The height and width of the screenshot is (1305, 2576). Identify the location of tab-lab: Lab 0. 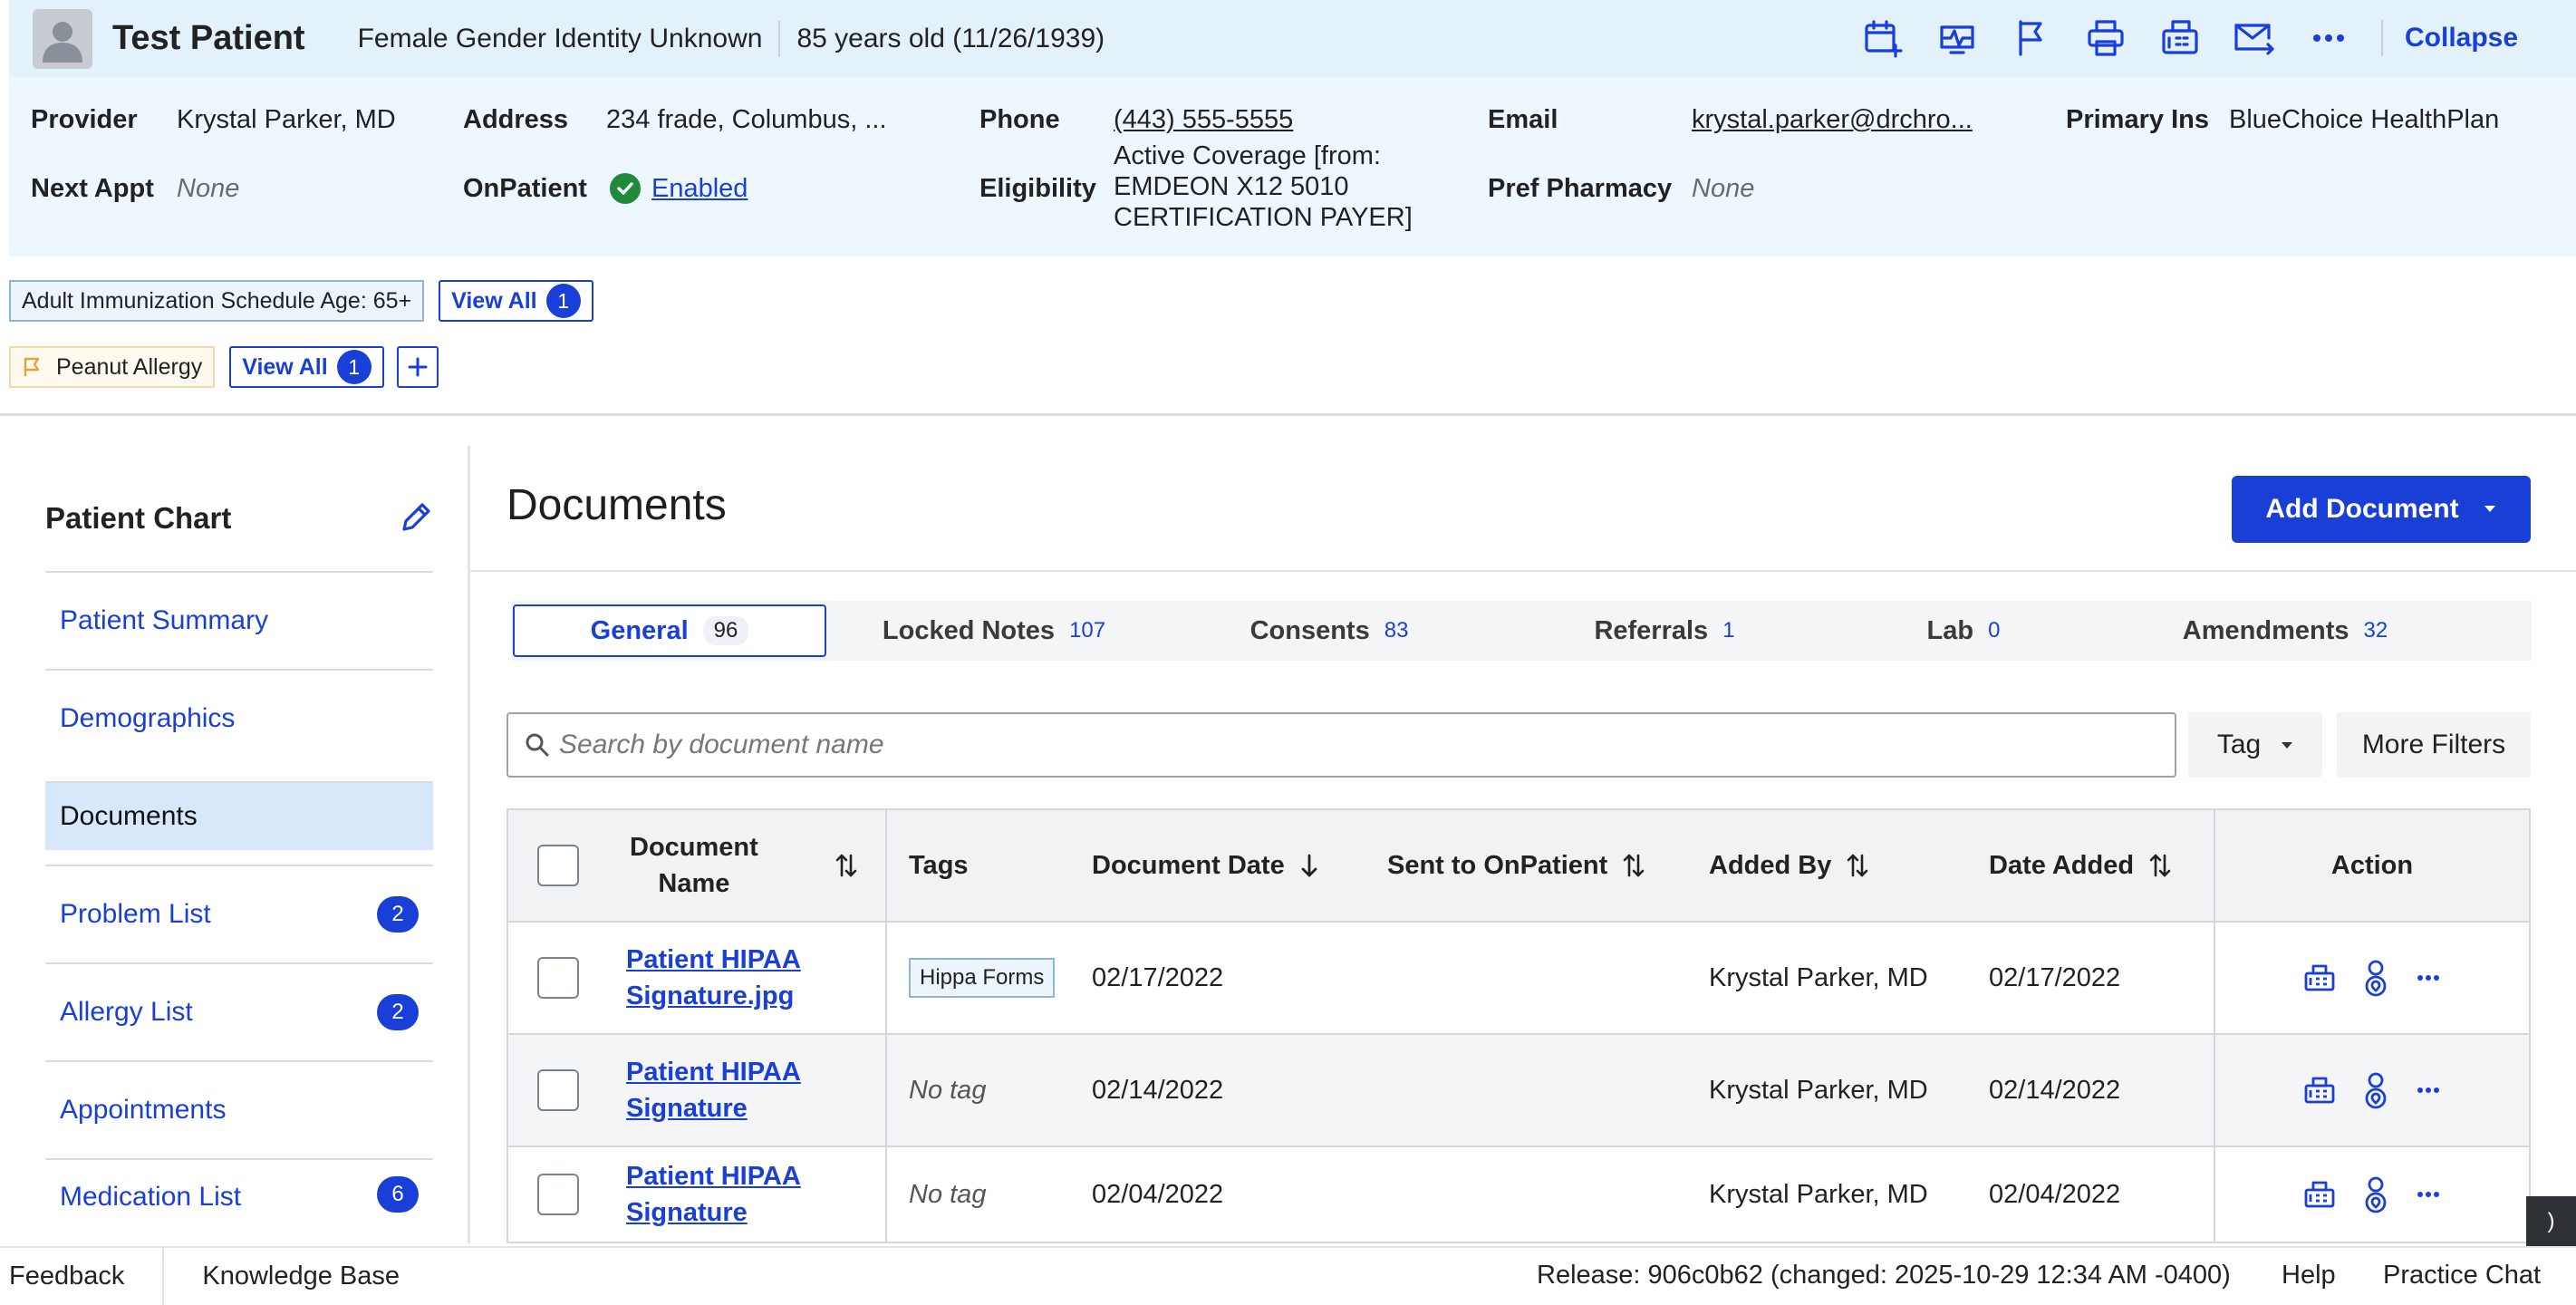
(1963, 630).